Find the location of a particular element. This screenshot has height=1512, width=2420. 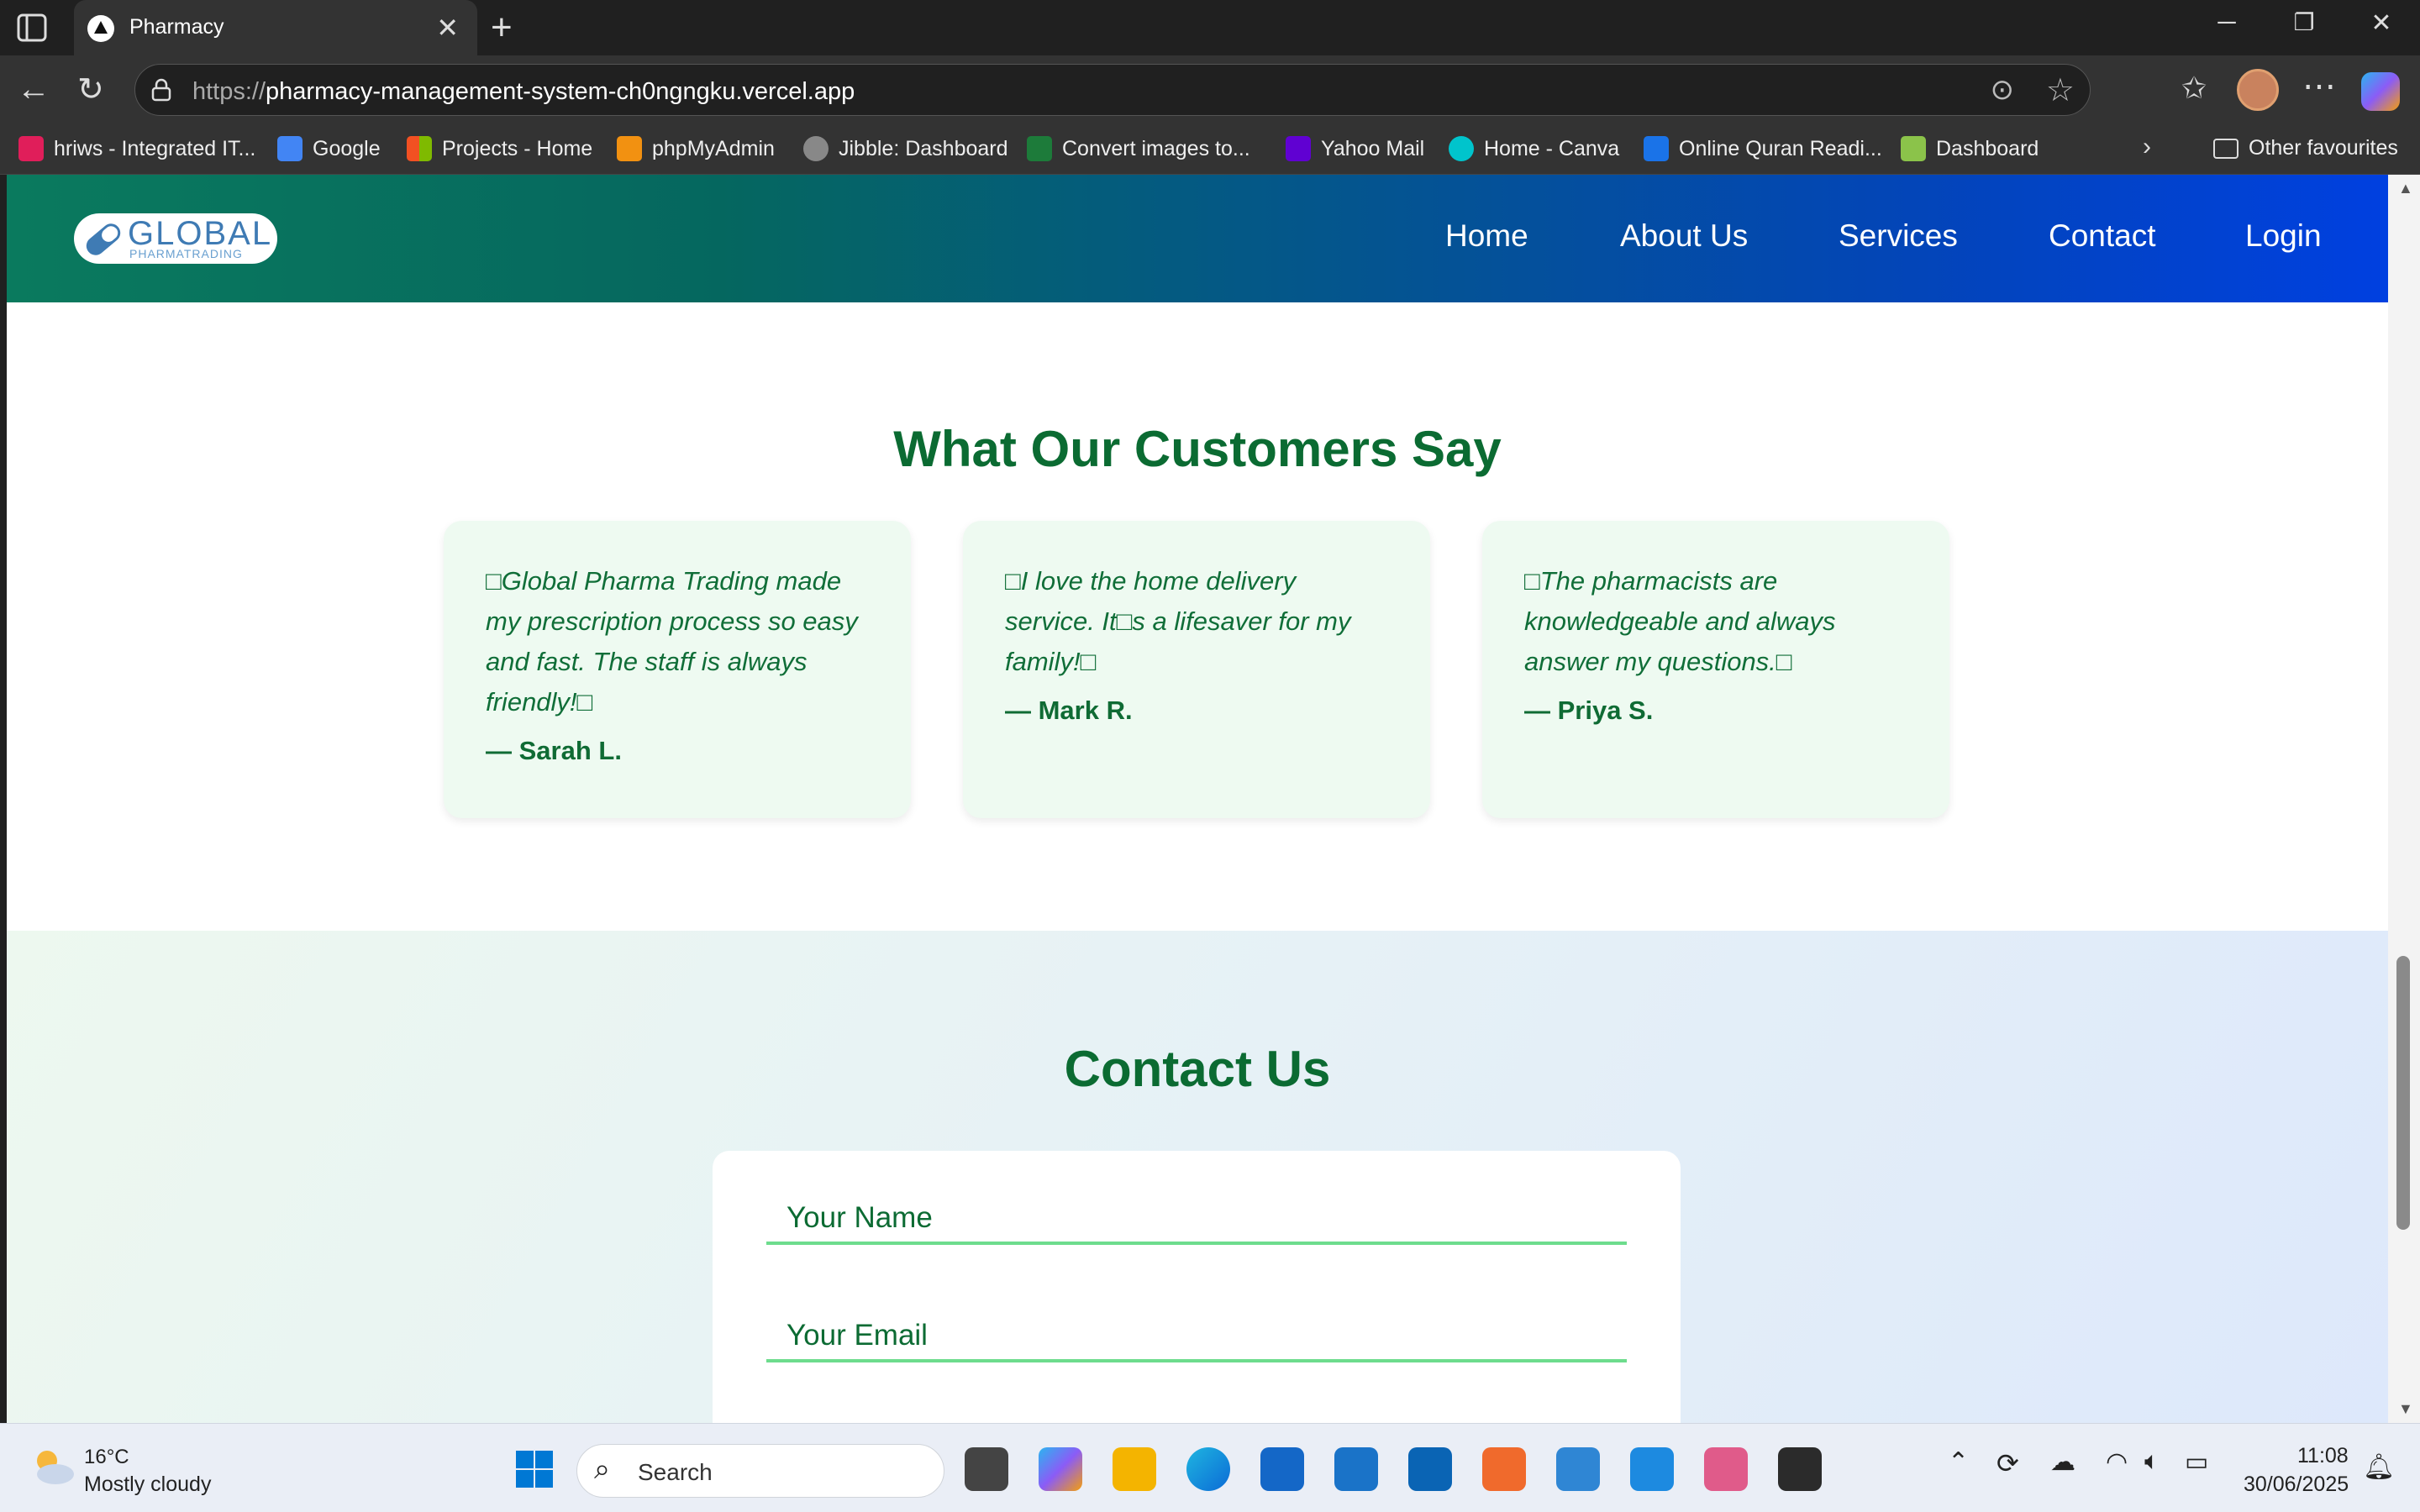

site-logo: GLOBAL PHARMATRADING is located at coordinates (176, 238).